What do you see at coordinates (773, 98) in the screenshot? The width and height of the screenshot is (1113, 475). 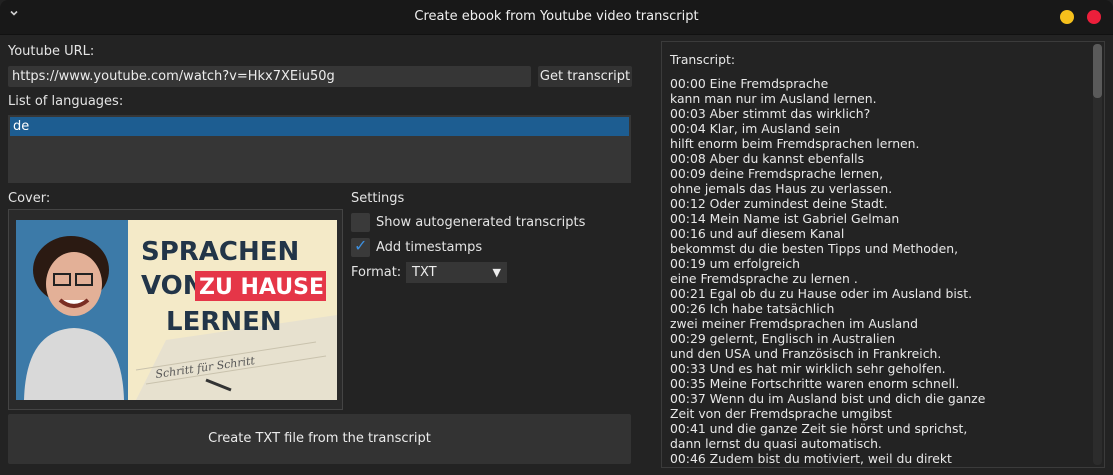 I see `transcript-line: kann man nur im Ausland lernen.` at bounding box center [773, 98].